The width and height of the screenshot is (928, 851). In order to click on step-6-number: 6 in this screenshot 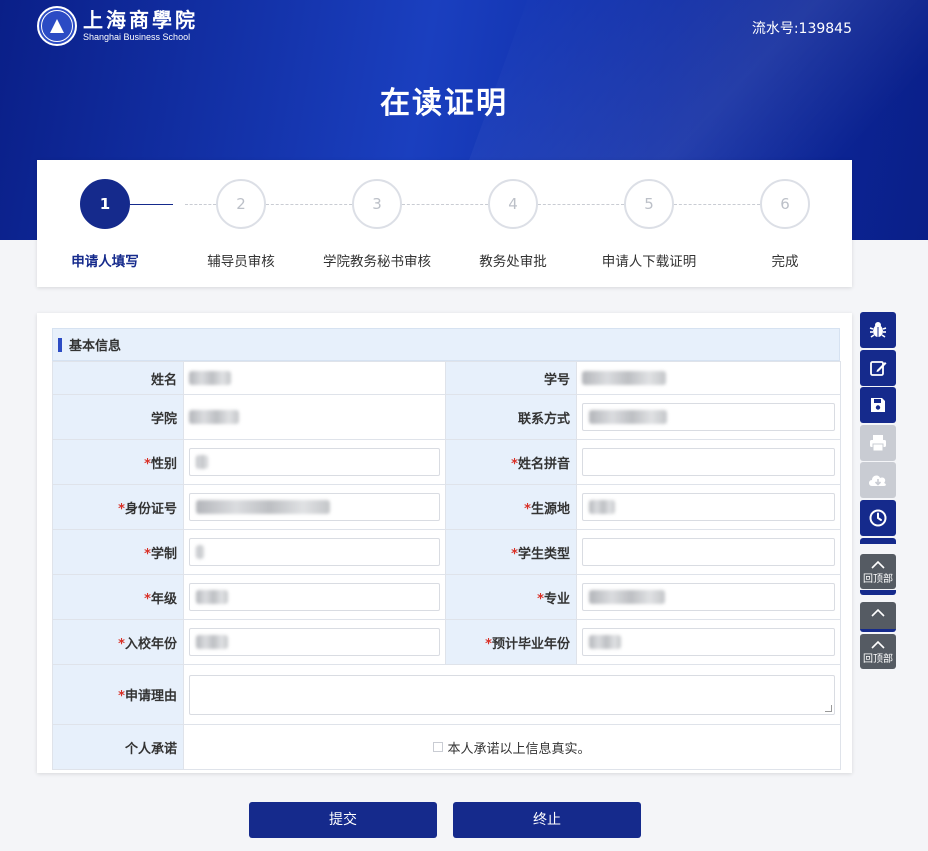, I will do `click(785, 204)`.